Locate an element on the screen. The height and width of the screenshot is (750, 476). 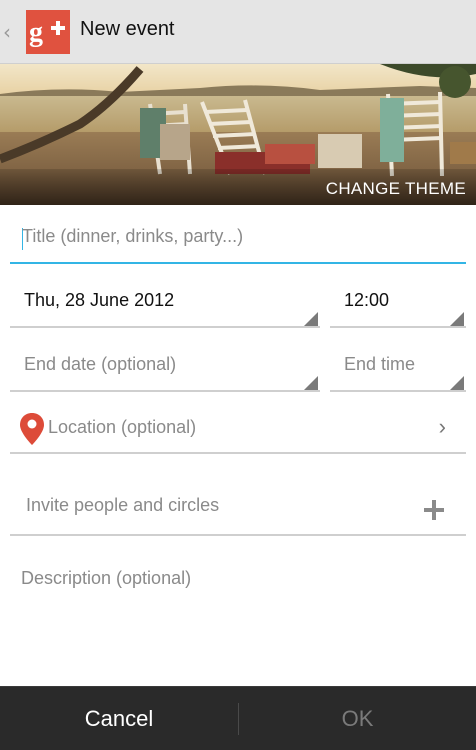
change-theme-button: CHANGE THEME is located at coordinates (396, 189).